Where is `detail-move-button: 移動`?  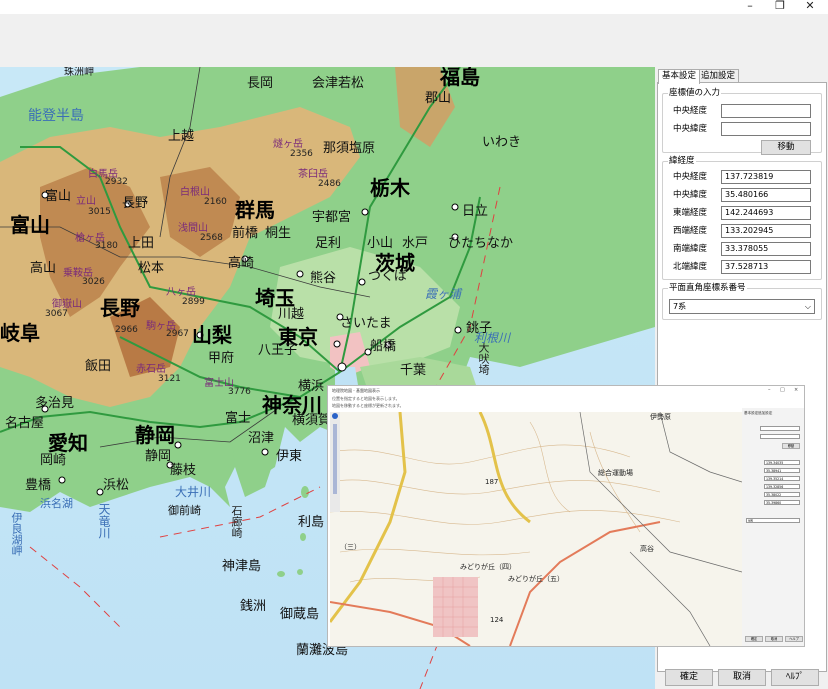 detail-move-button: 移動 is located at coordinates (791, 446).